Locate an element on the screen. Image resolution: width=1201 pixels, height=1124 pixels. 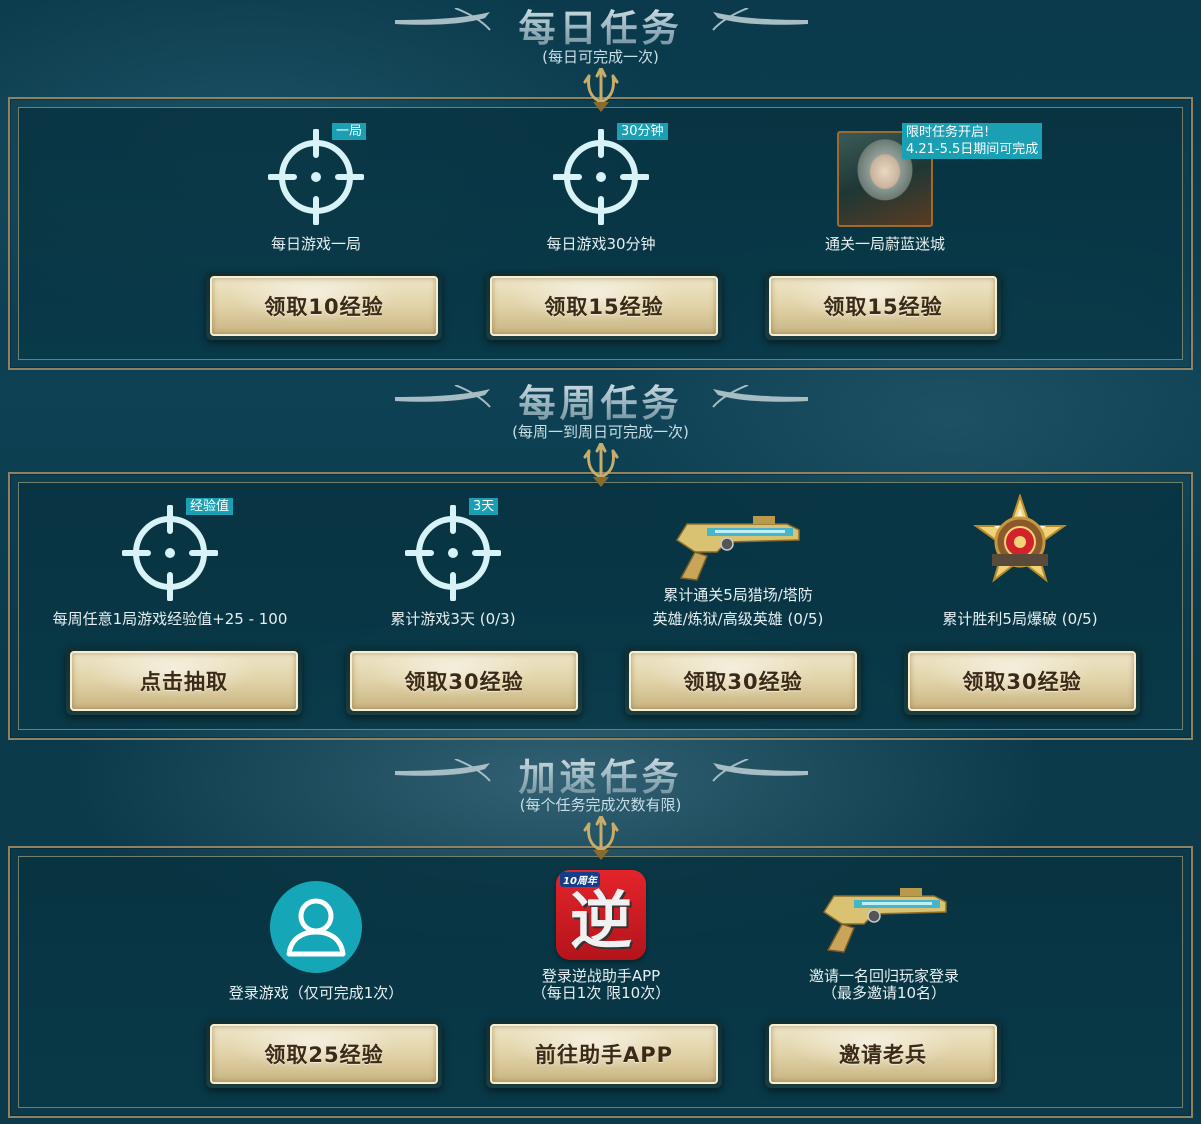
task-label: 累计游戏3天 (0/3) is located at coordinates (453, 619).